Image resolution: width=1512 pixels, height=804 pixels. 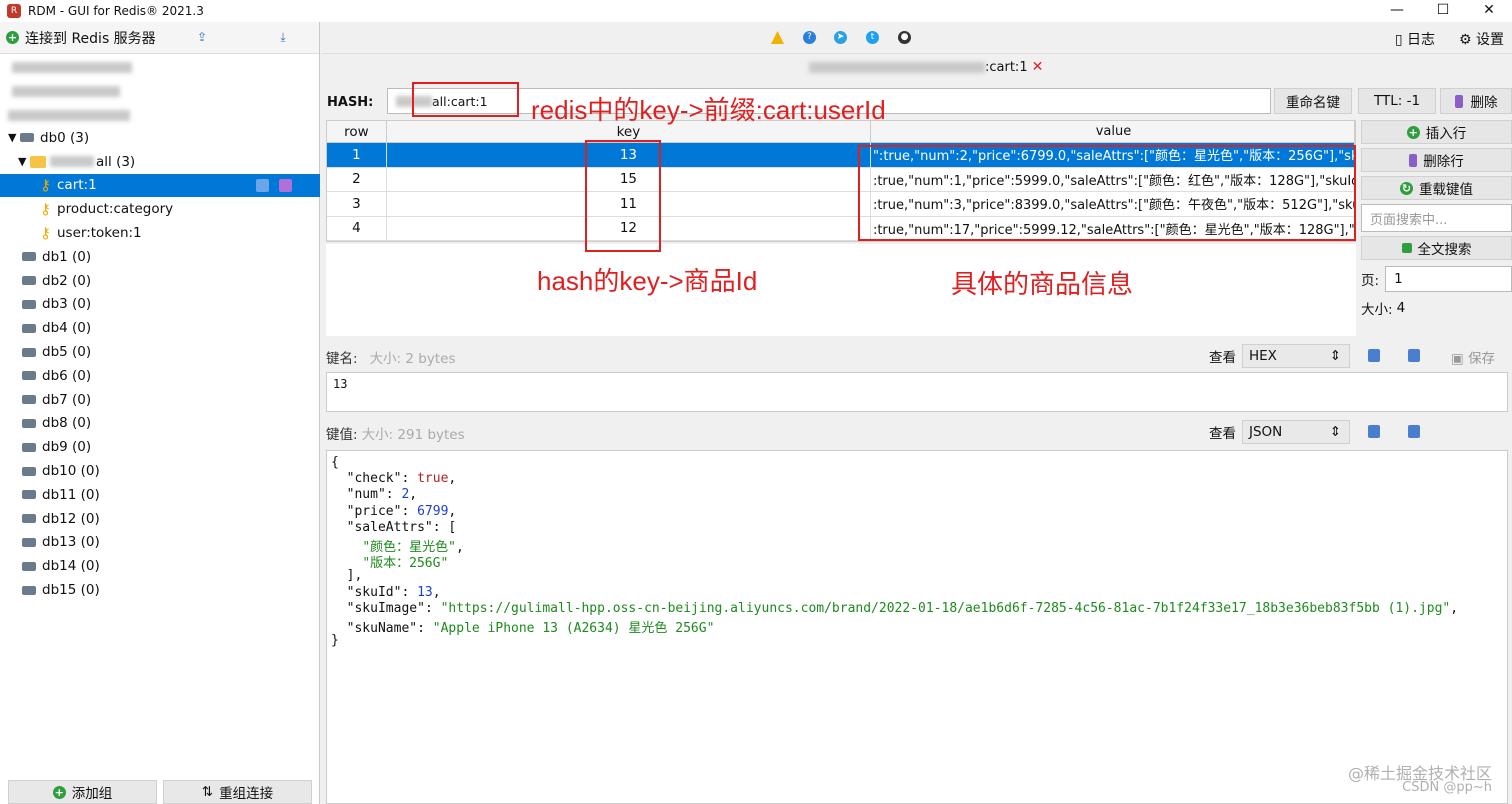 What do you see at coordinates (283, 37) in the screenshot?
I see `export-icon: ⤓` at bounding box center [283, 37].